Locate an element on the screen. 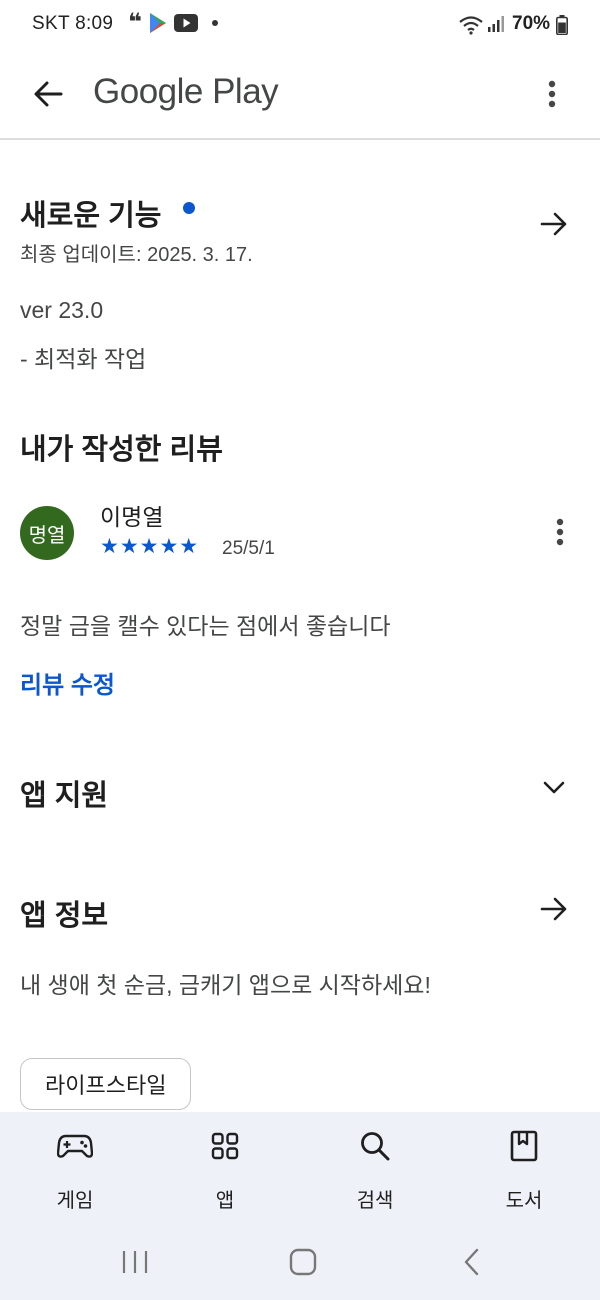 The height and width of the screenshot is (1300, 600). status-bar: SKT 8:09 ❝ 70% is located at coordinates (300, 25).